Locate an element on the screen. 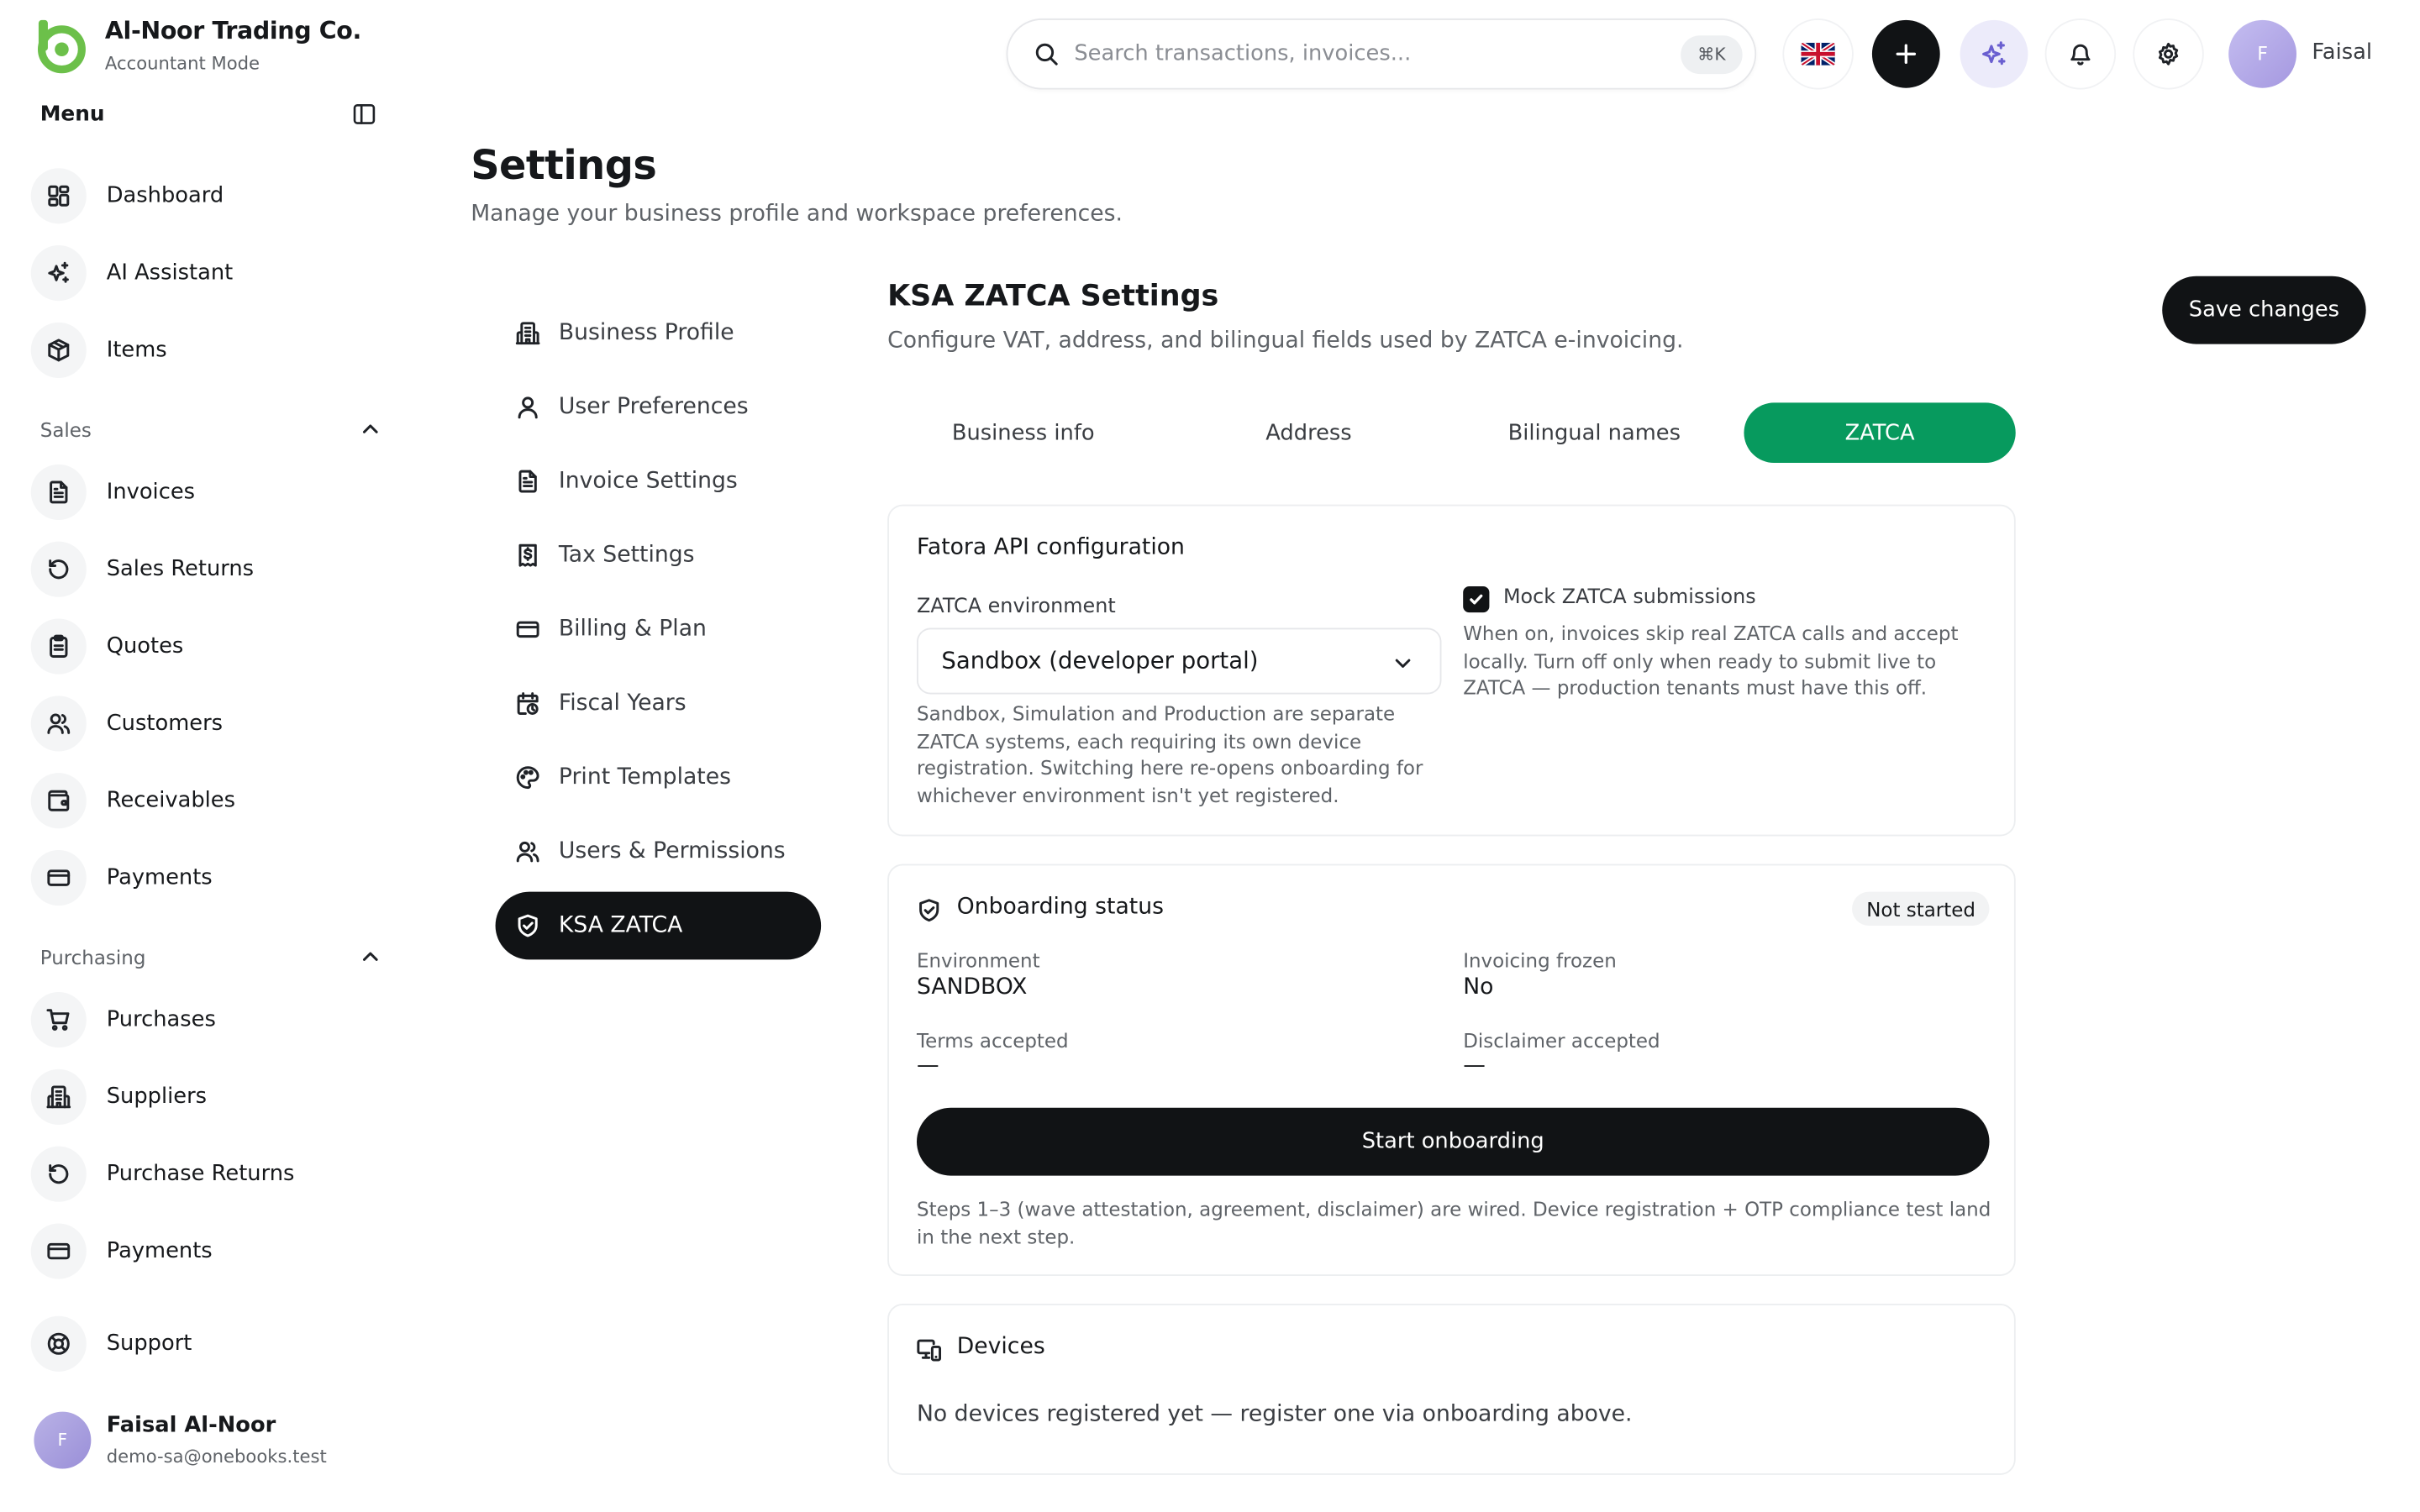 The image size is (2420, 1512). settings-nav-users-permissions: Users & Permissions is located at coordinates (659, 851).